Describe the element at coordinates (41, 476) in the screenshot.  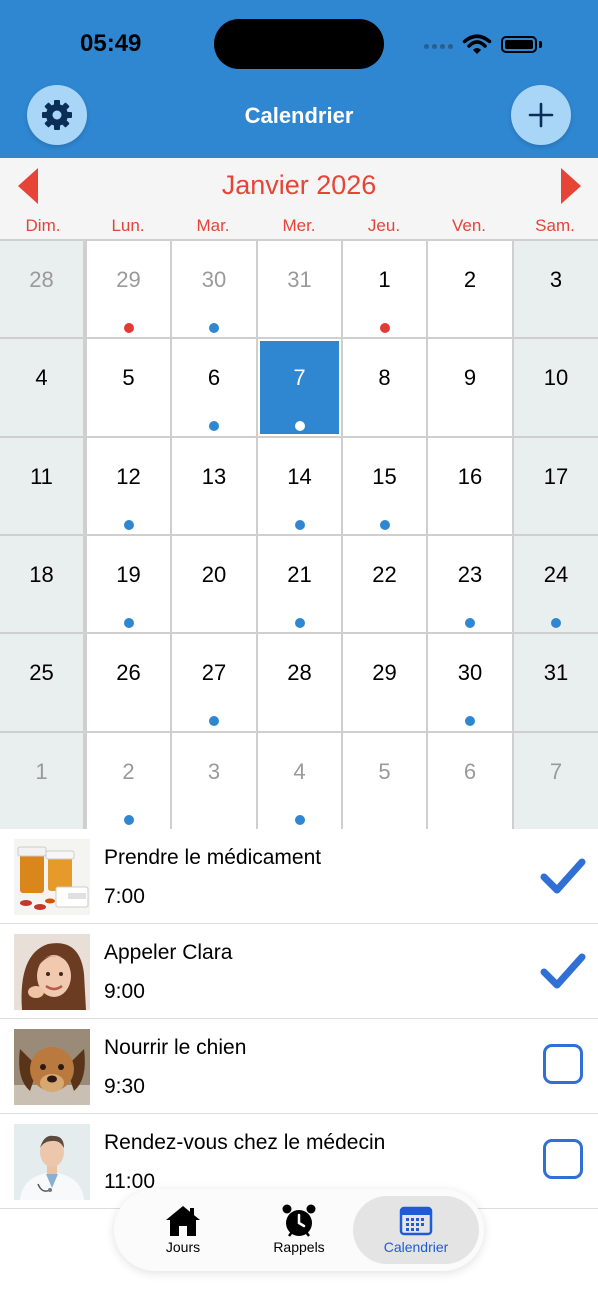
I see `calendar-day-number: 11` at that location.